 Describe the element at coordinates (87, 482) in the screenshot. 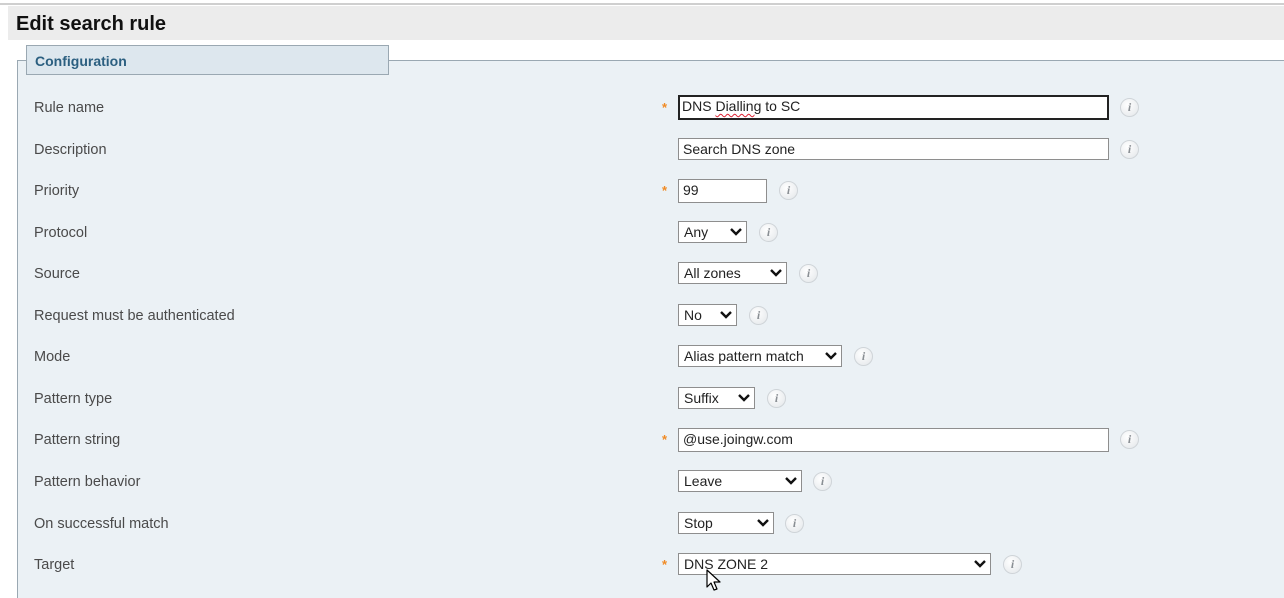

I see `pattern-behavior-label: Pattern behavior` at that location.